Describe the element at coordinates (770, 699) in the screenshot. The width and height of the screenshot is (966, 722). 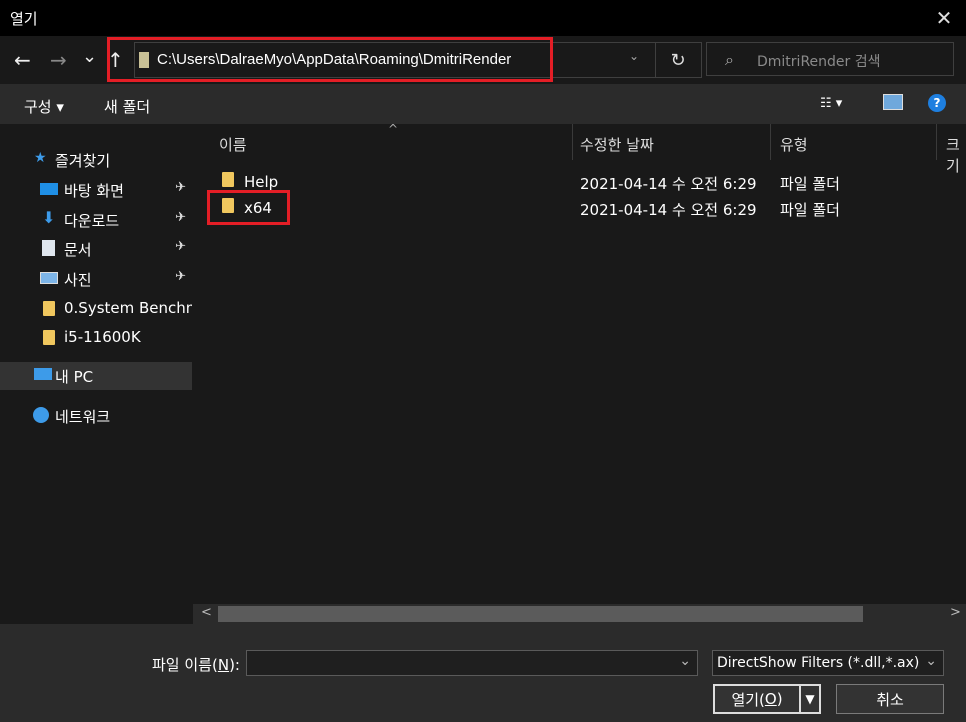
I see `open-label-key: O` at that location.